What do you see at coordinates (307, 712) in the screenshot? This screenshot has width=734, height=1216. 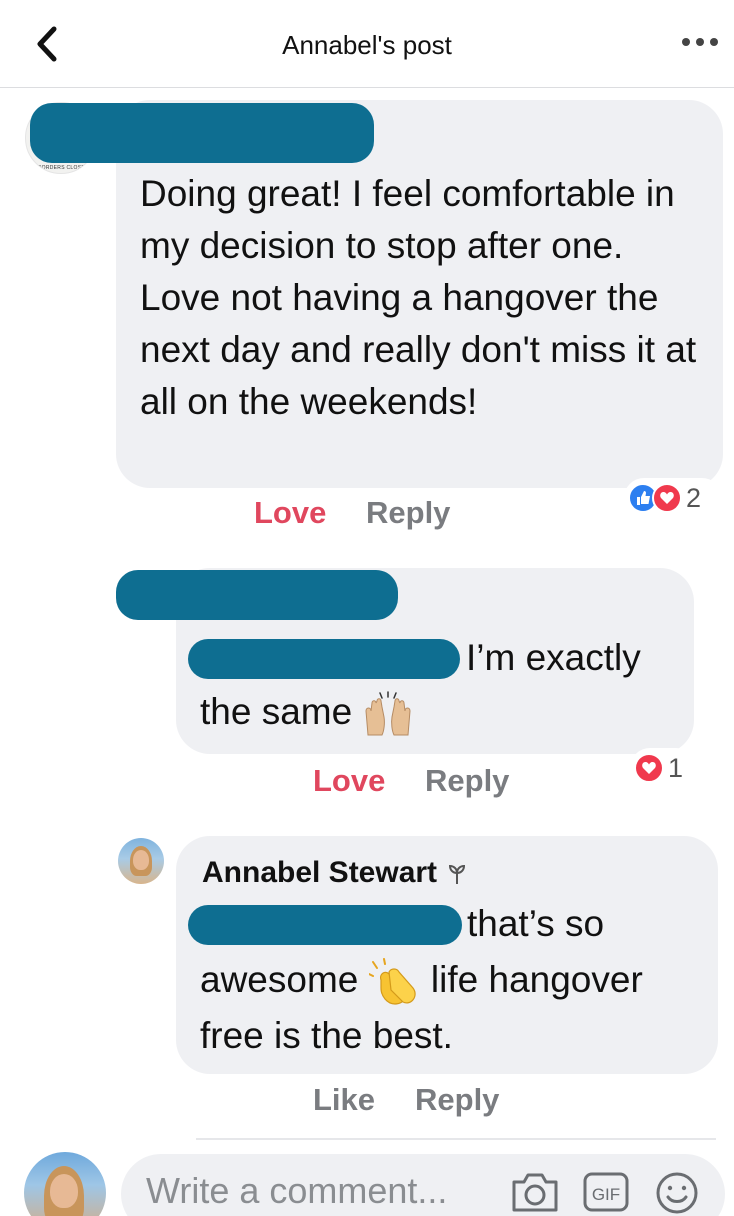 I see `comment-text: the same` at bounding box center [307, 712].